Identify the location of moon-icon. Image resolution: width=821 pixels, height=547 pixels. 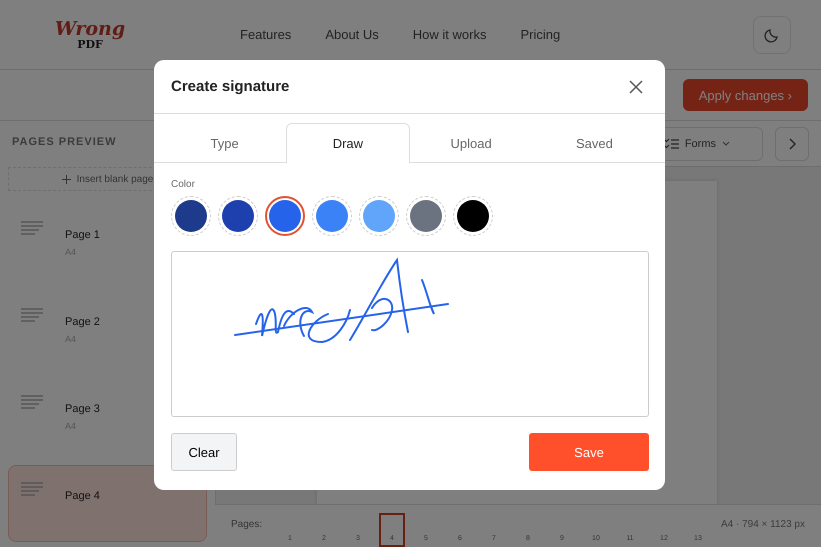
(772, 34).